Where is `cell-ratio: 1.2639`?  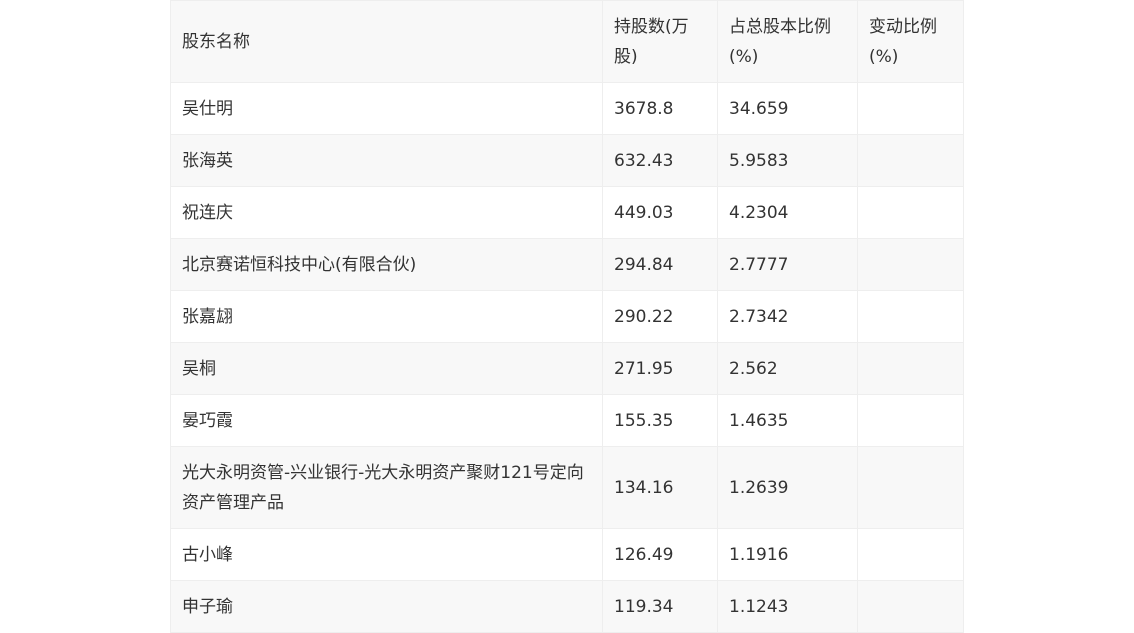
cell-ratio: 1.2639 is located at coordinates (787, 487).